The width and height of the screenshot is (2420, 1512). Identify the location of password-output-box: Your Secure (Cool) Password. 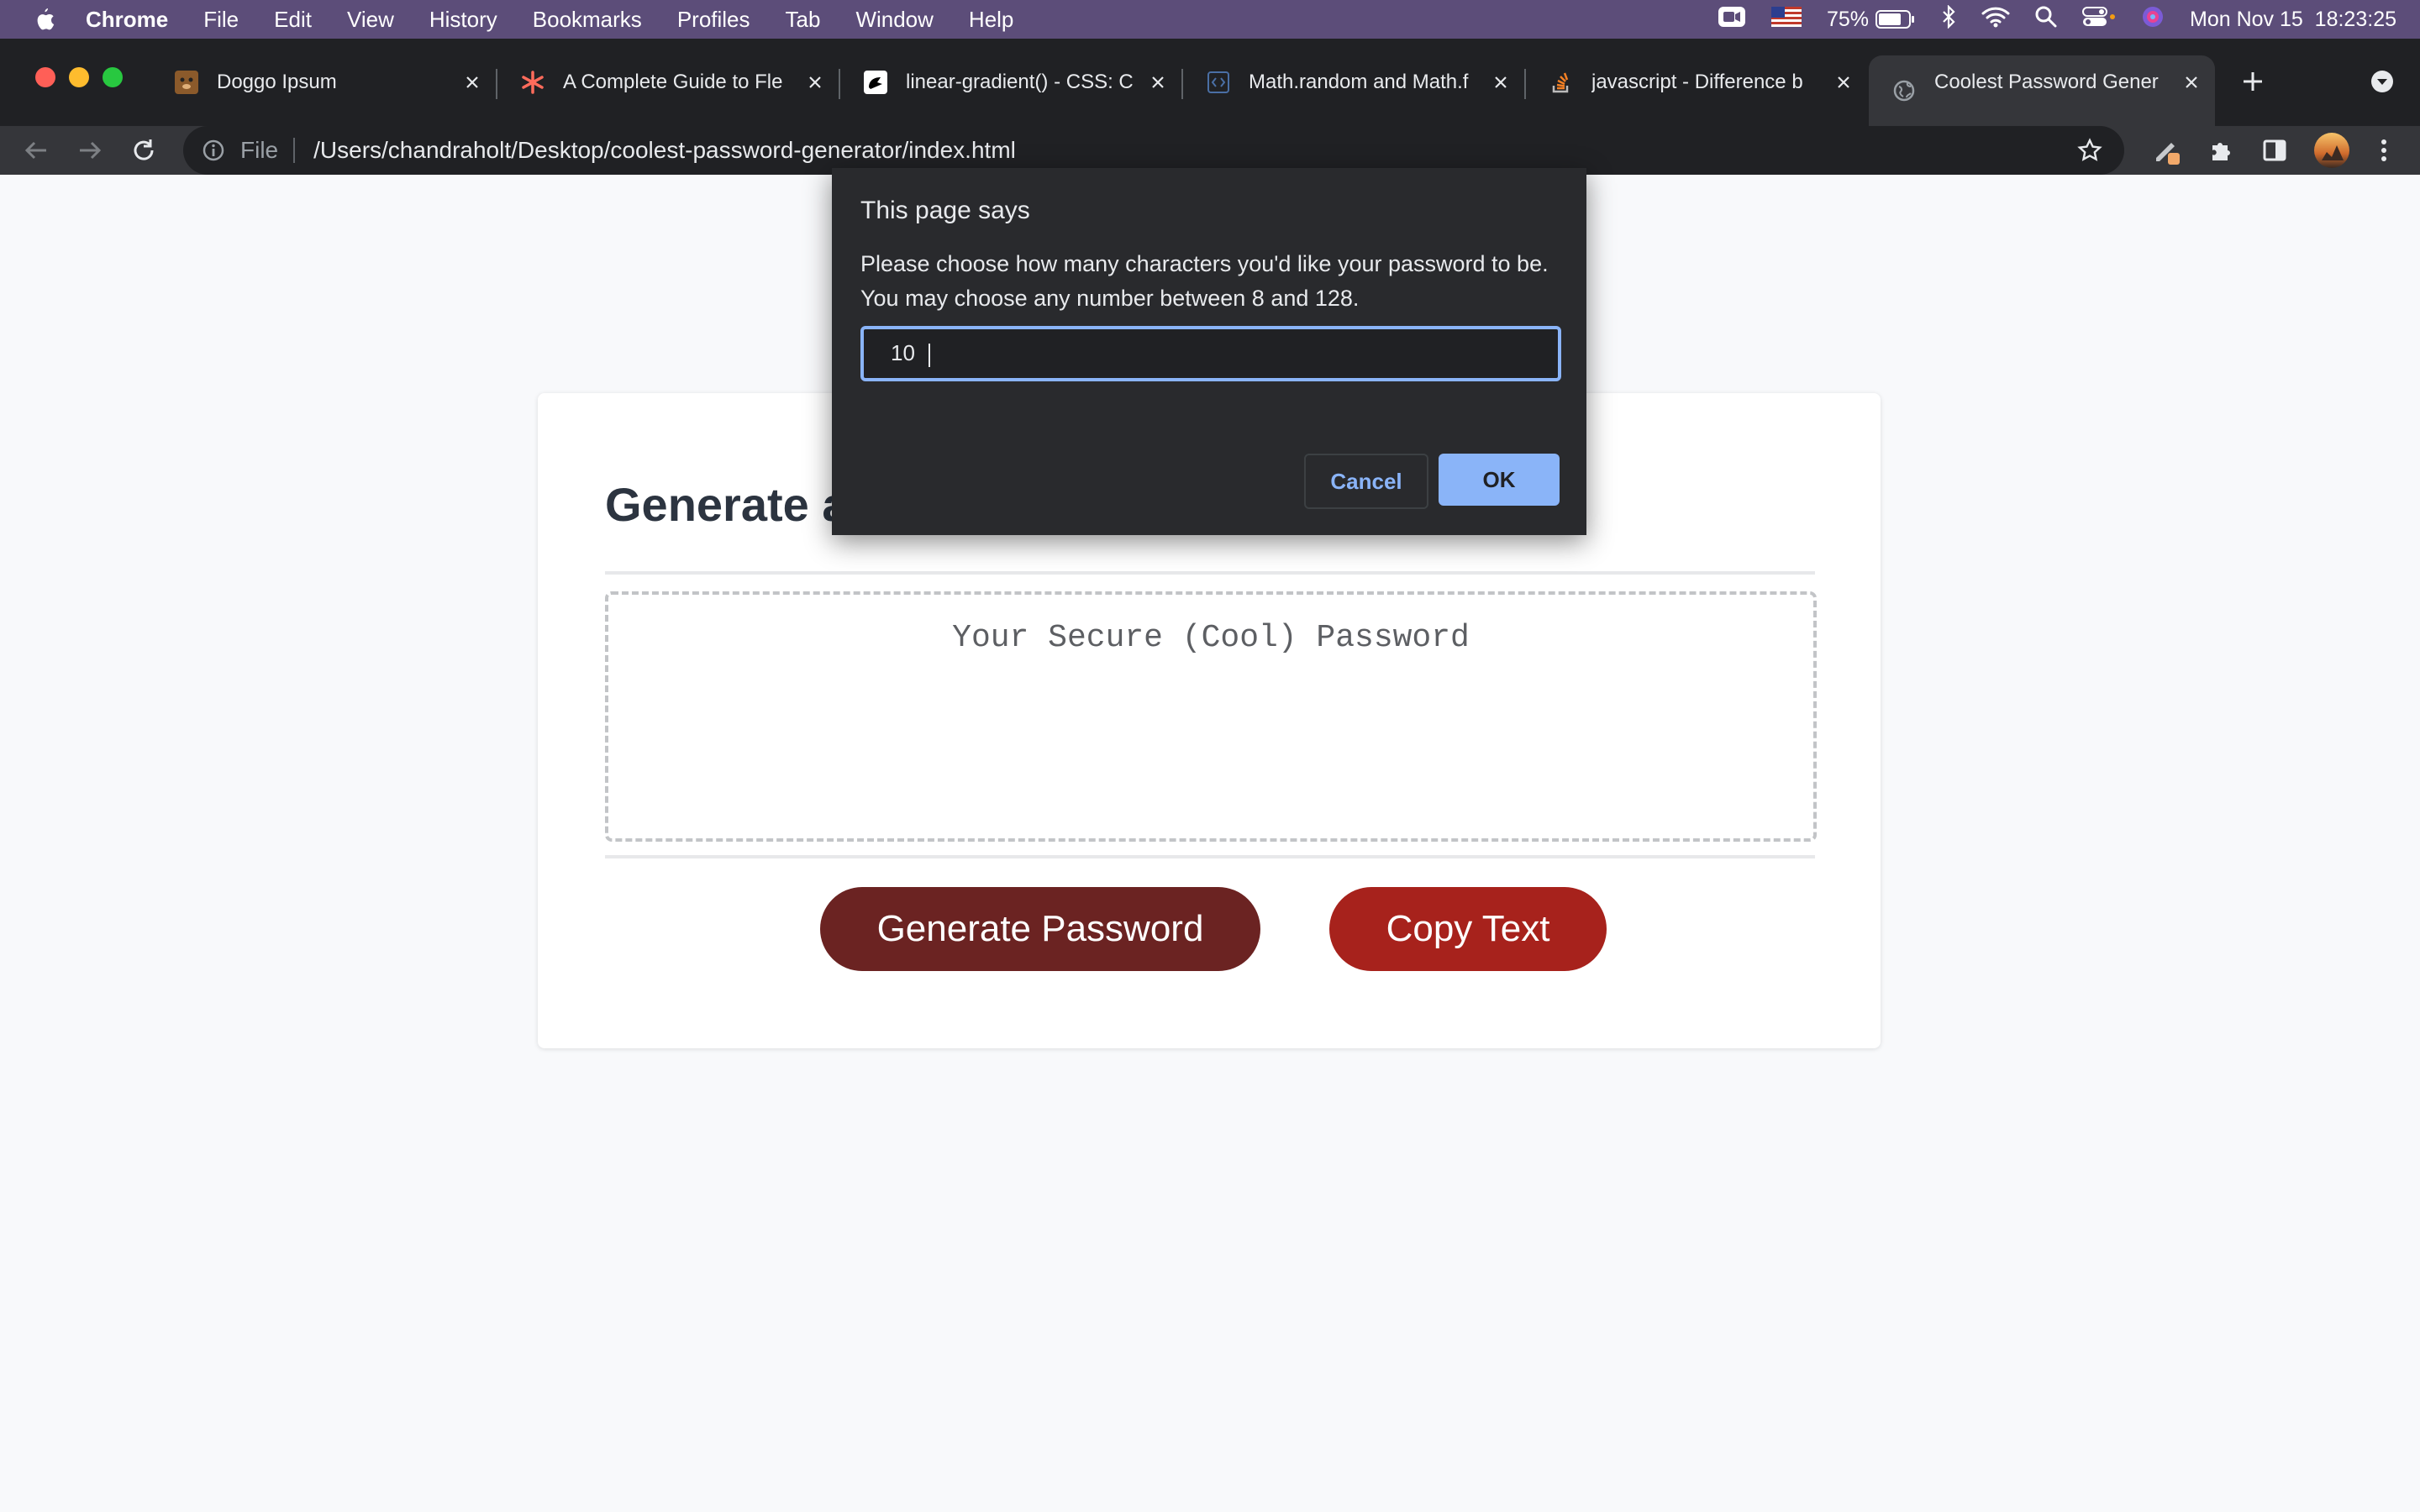
(1211, 716).